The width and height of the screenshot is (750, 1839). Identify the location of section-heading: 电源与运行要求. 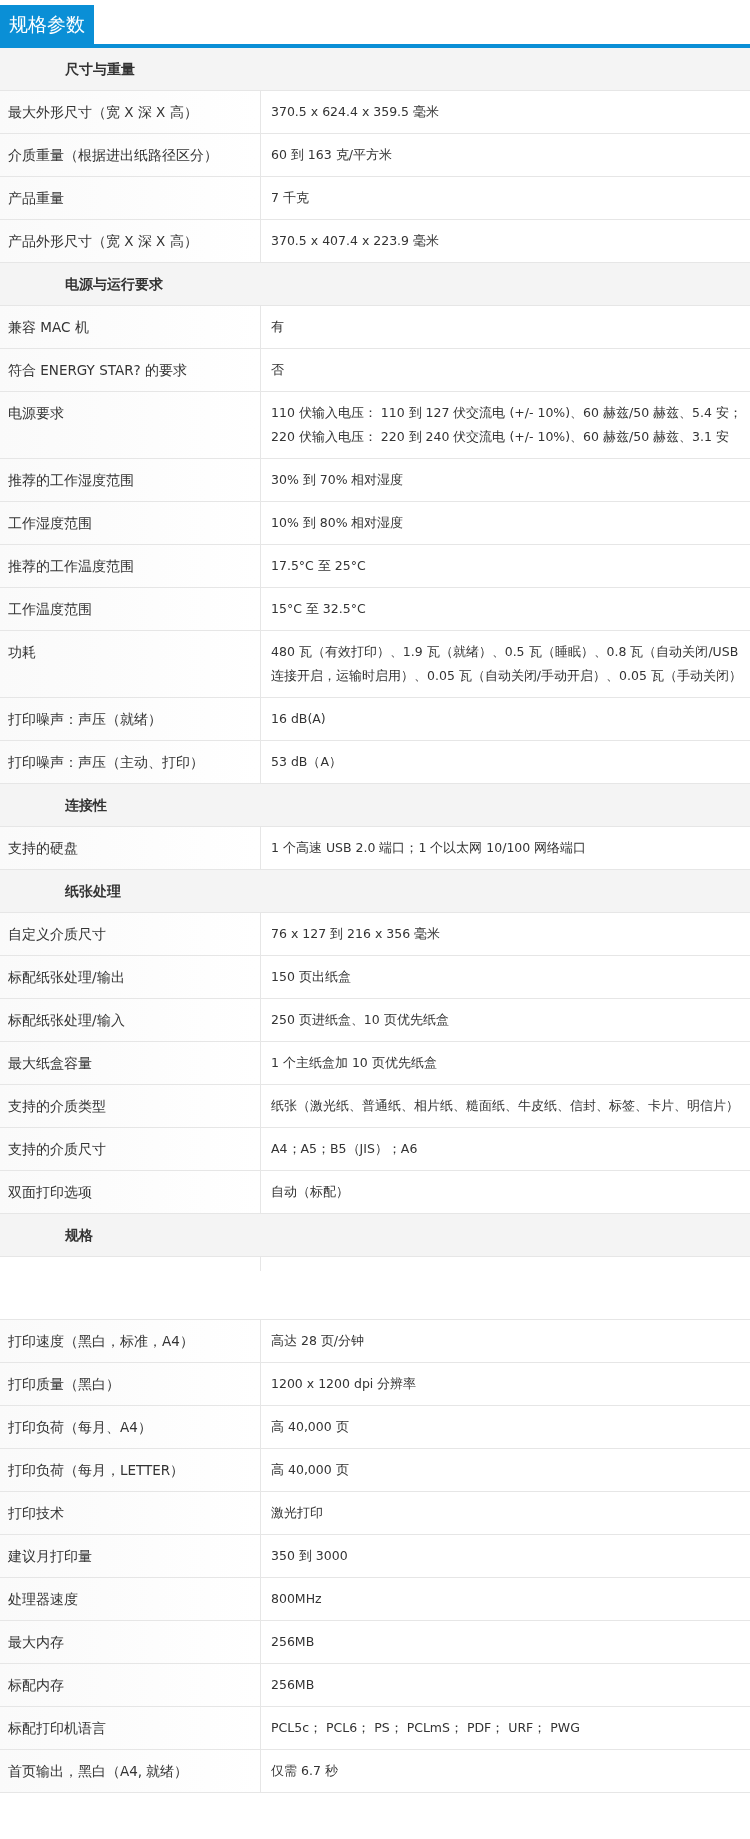
(375, 284).